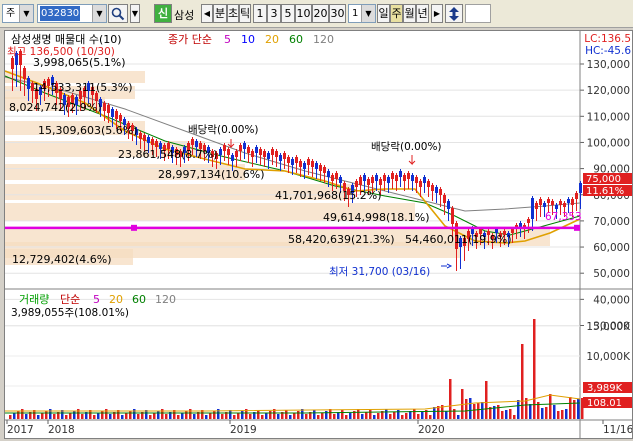 The height and width of the screenshot is (441, 633). Describe the element at coordinates (96, 299) in the screenshot. I see `volume-ma-period: 5` at that location.